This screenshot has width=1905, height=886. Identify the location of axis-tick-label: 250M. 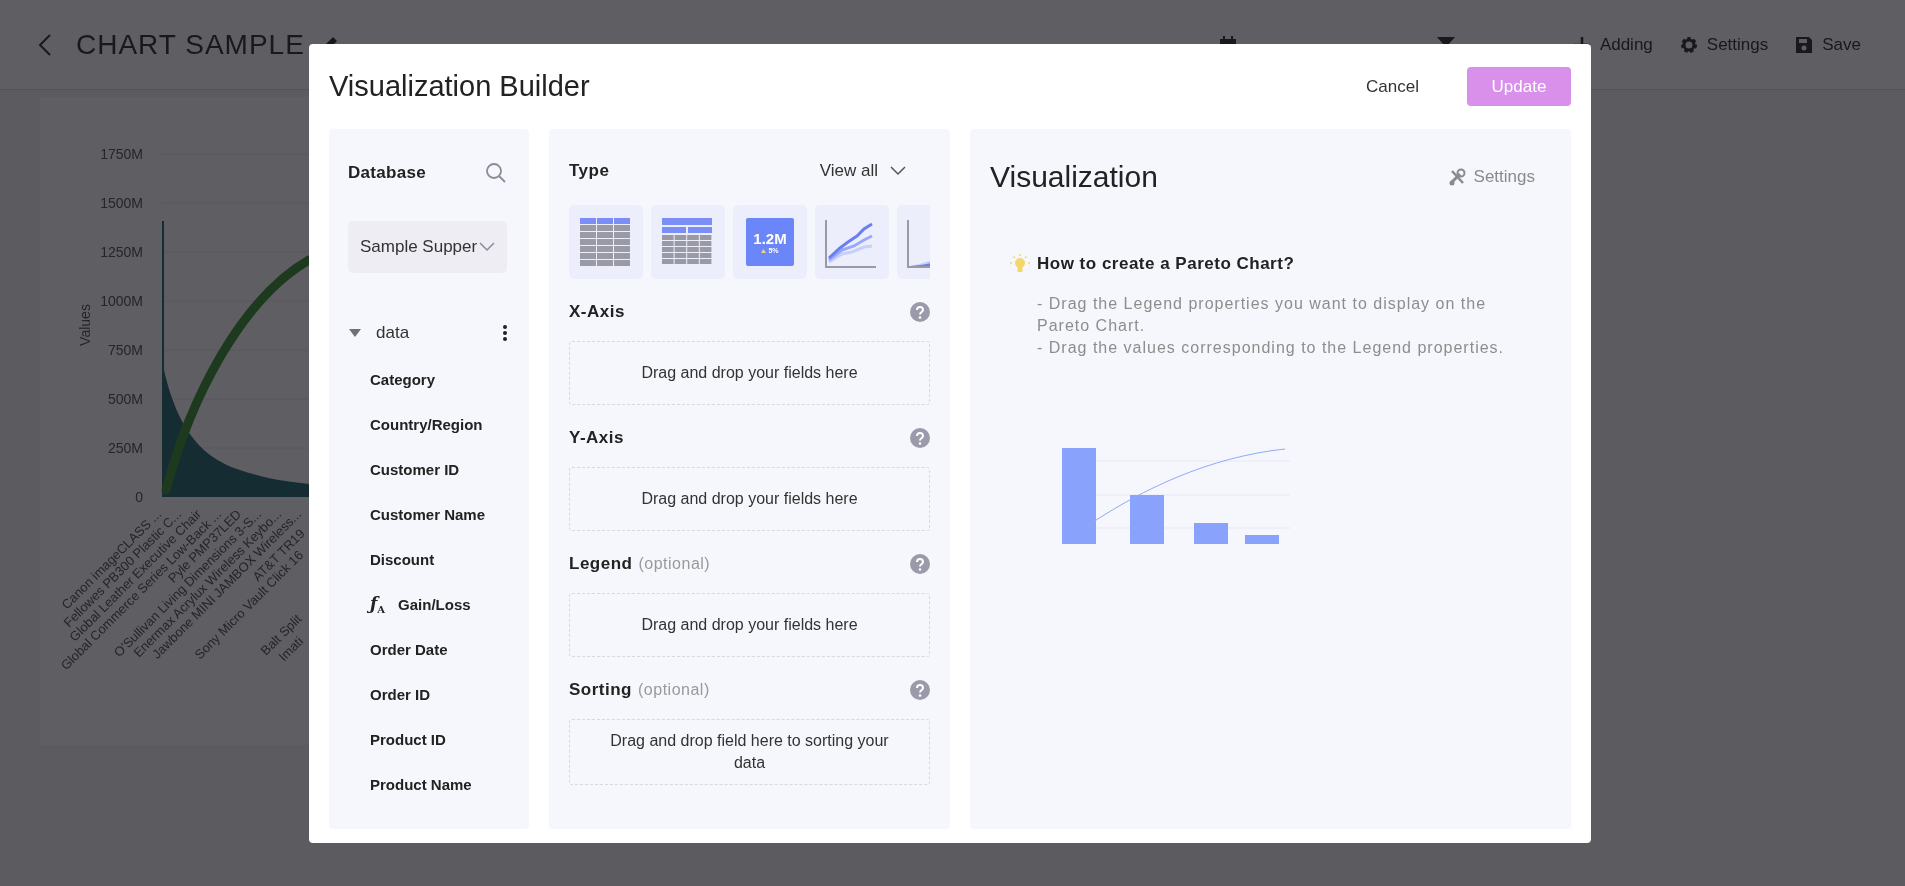
(125, 448).